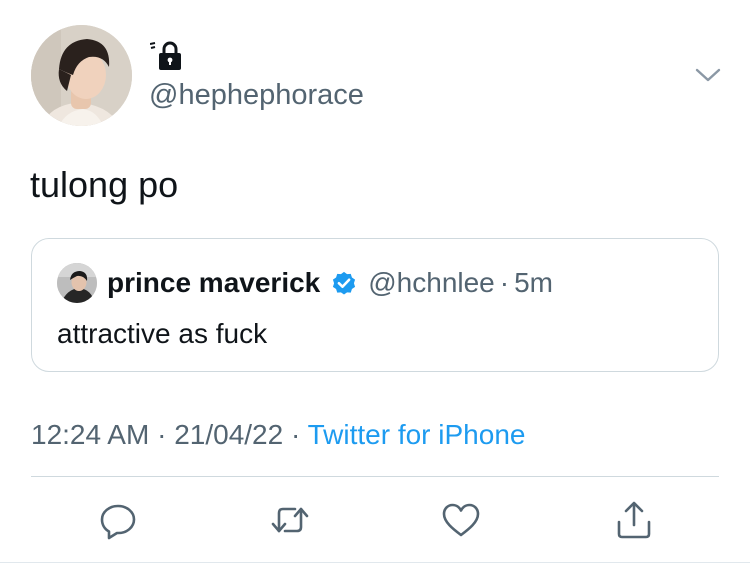 Image resolution: width=750 pixels, height=565 pixels. I want to click on protected-indicator, so click(169, 56).